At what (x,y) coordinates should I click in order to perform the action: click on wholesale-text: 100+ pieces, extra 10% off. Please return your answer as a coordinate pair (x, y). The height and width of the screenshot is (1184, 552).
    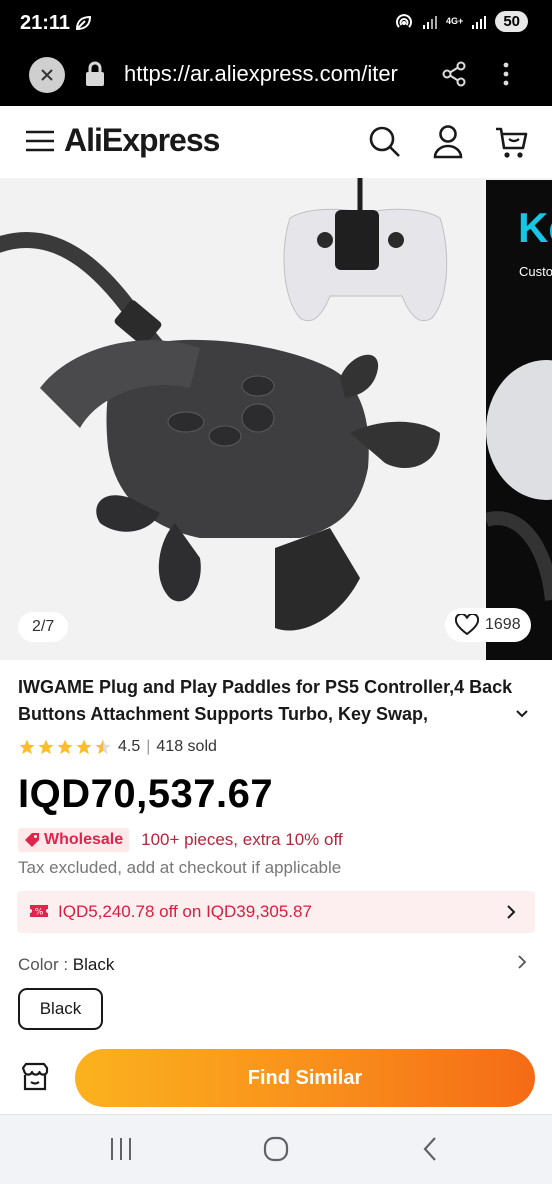
    Looking at the image, I should click on (242, 839).